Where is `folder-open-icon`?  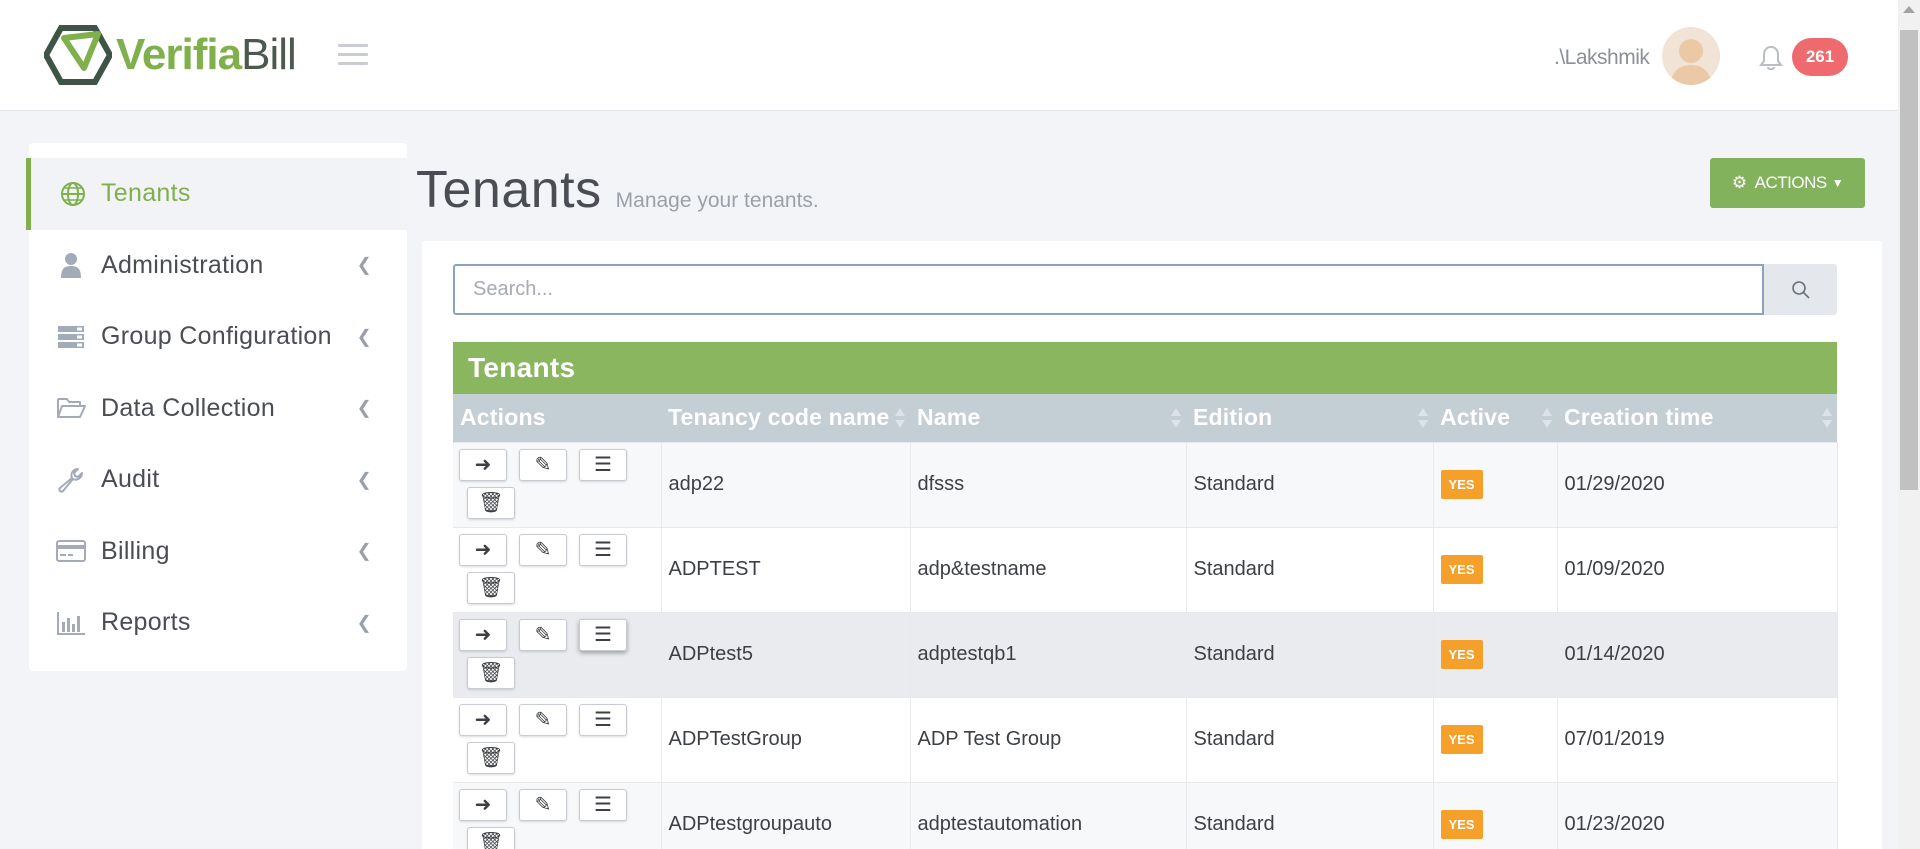
folder-open-icon is located at coordinates (71, 408).